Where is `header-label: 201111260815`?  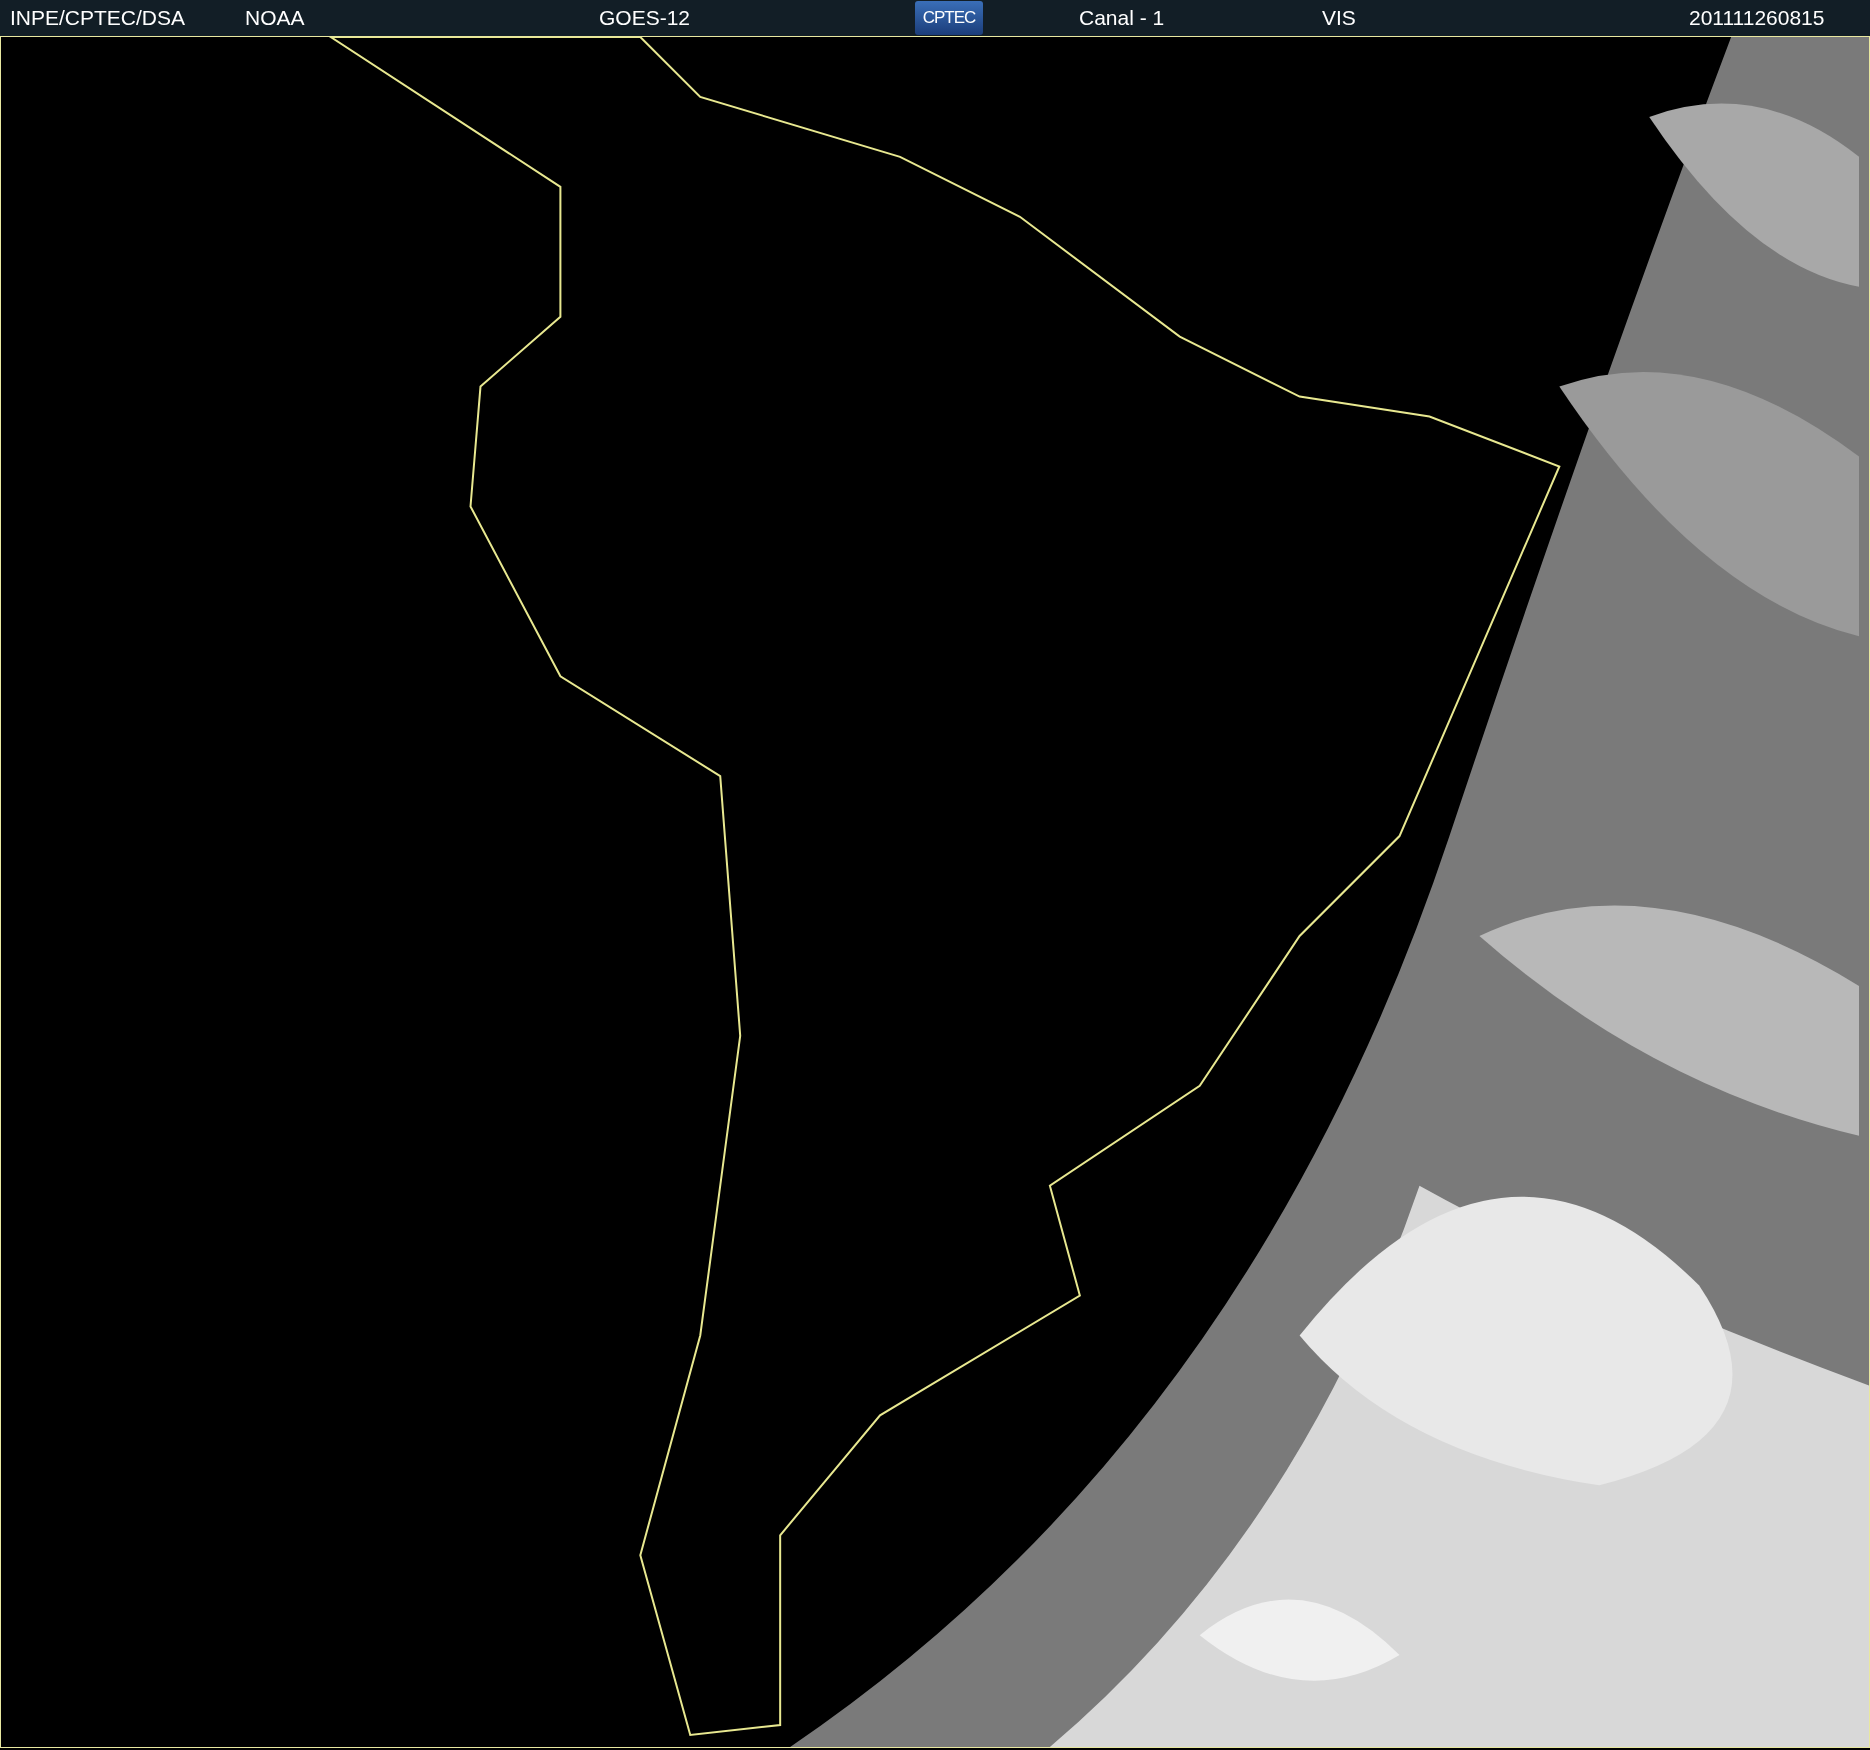 header-label: 201111260815 is located at coordinates (1757, 18).